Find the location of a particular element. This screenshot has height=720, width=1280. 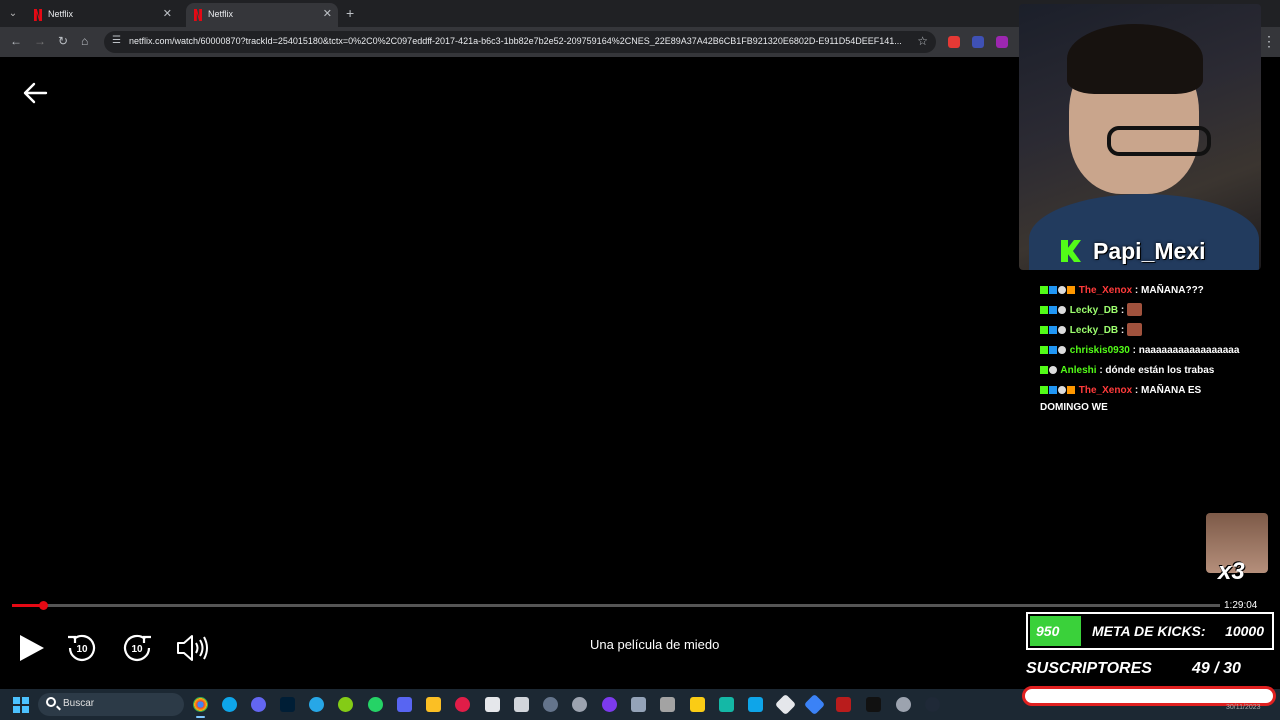

chat-message: chriskis0930 : naaaaaaaaaaaaaaaaa is located at coordinates (1140, 350).